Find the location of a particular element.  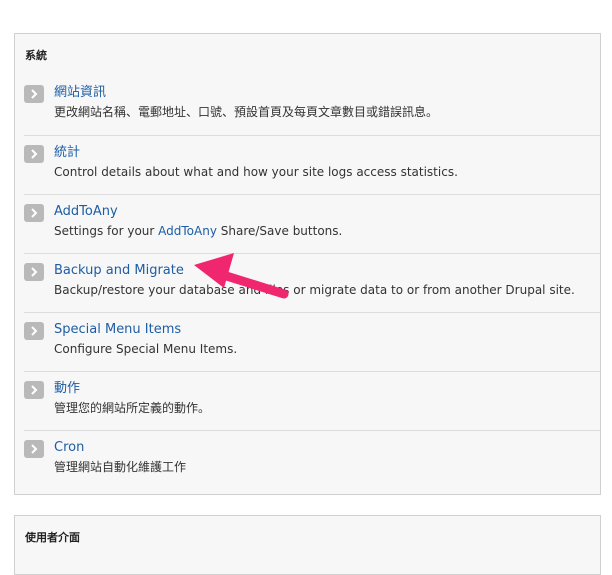

description-text: Settings for your is located at coordinates (106, 231).